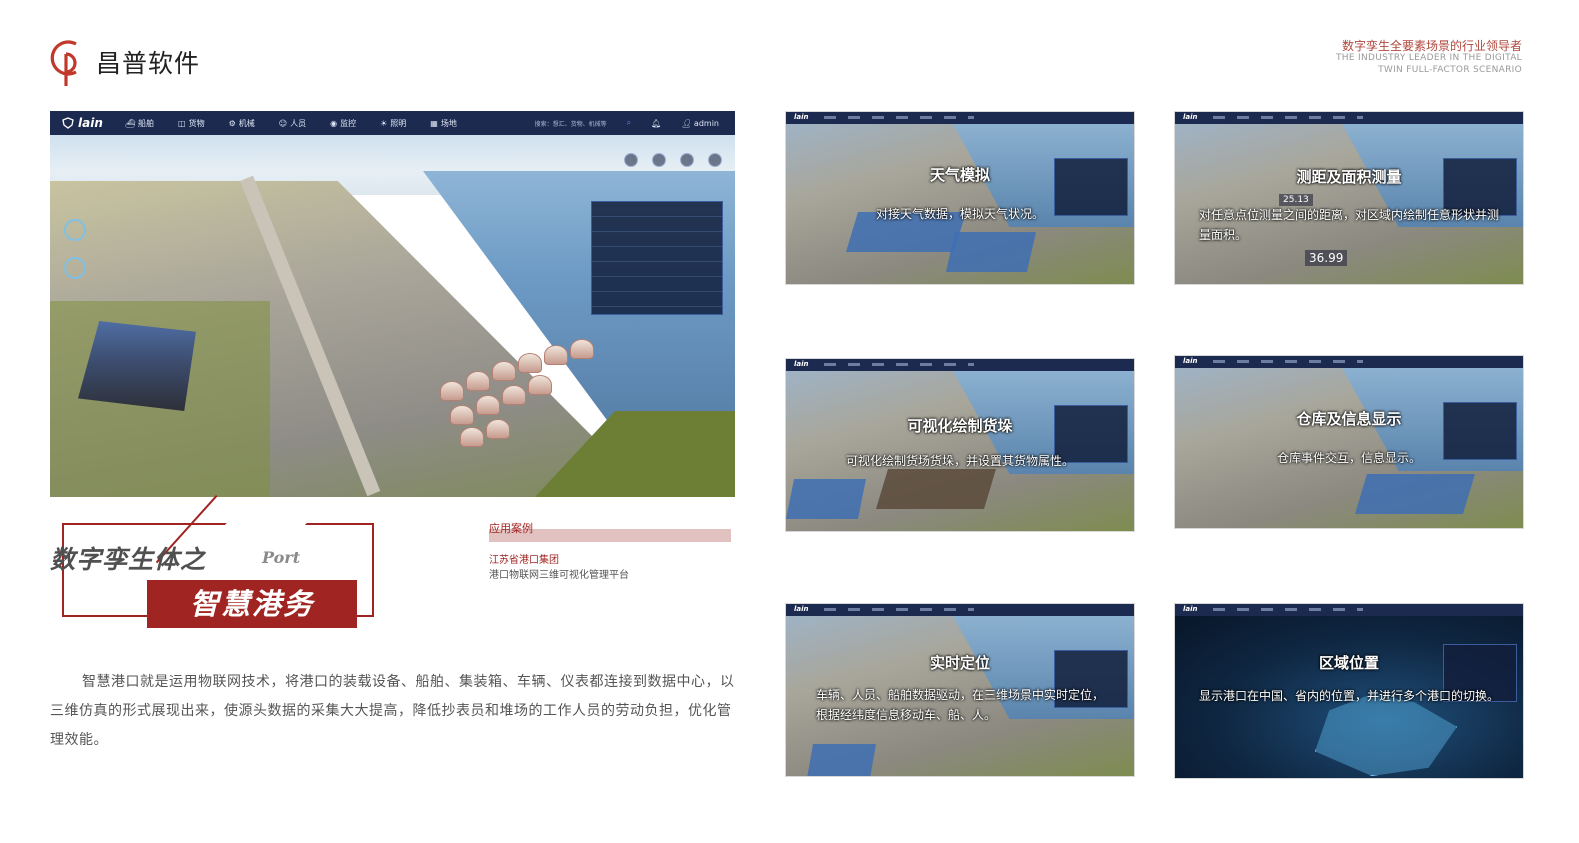  What do you see at coordinates (343, 123) in the screenshot?
I see `nav-item-monitor: ◉ 监控` at bounding box center [343, 123].